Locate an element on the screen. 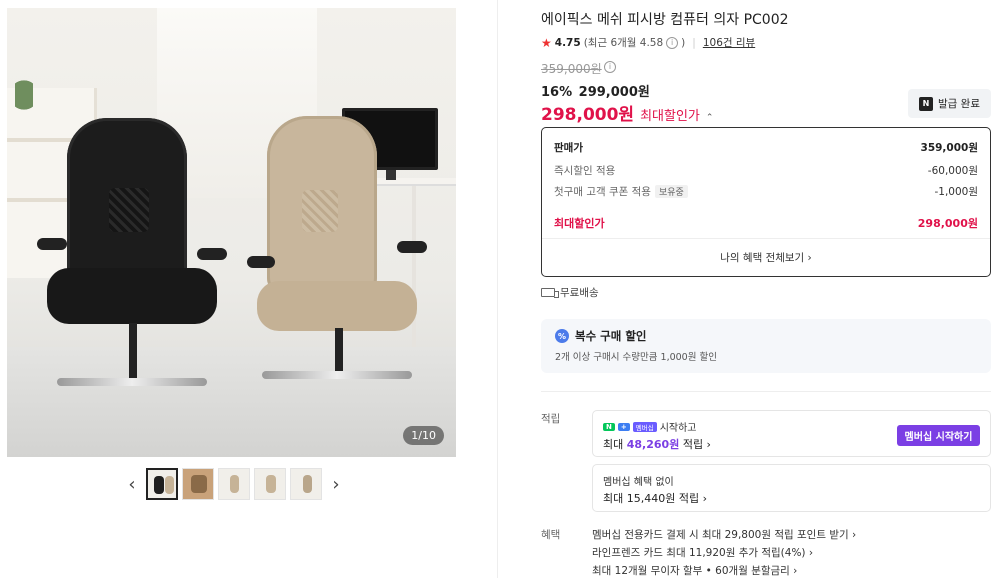 The width and height of the screenshot is (1000, 578). thumb-prev-button: ‹ is located at coordinates (132, 484).